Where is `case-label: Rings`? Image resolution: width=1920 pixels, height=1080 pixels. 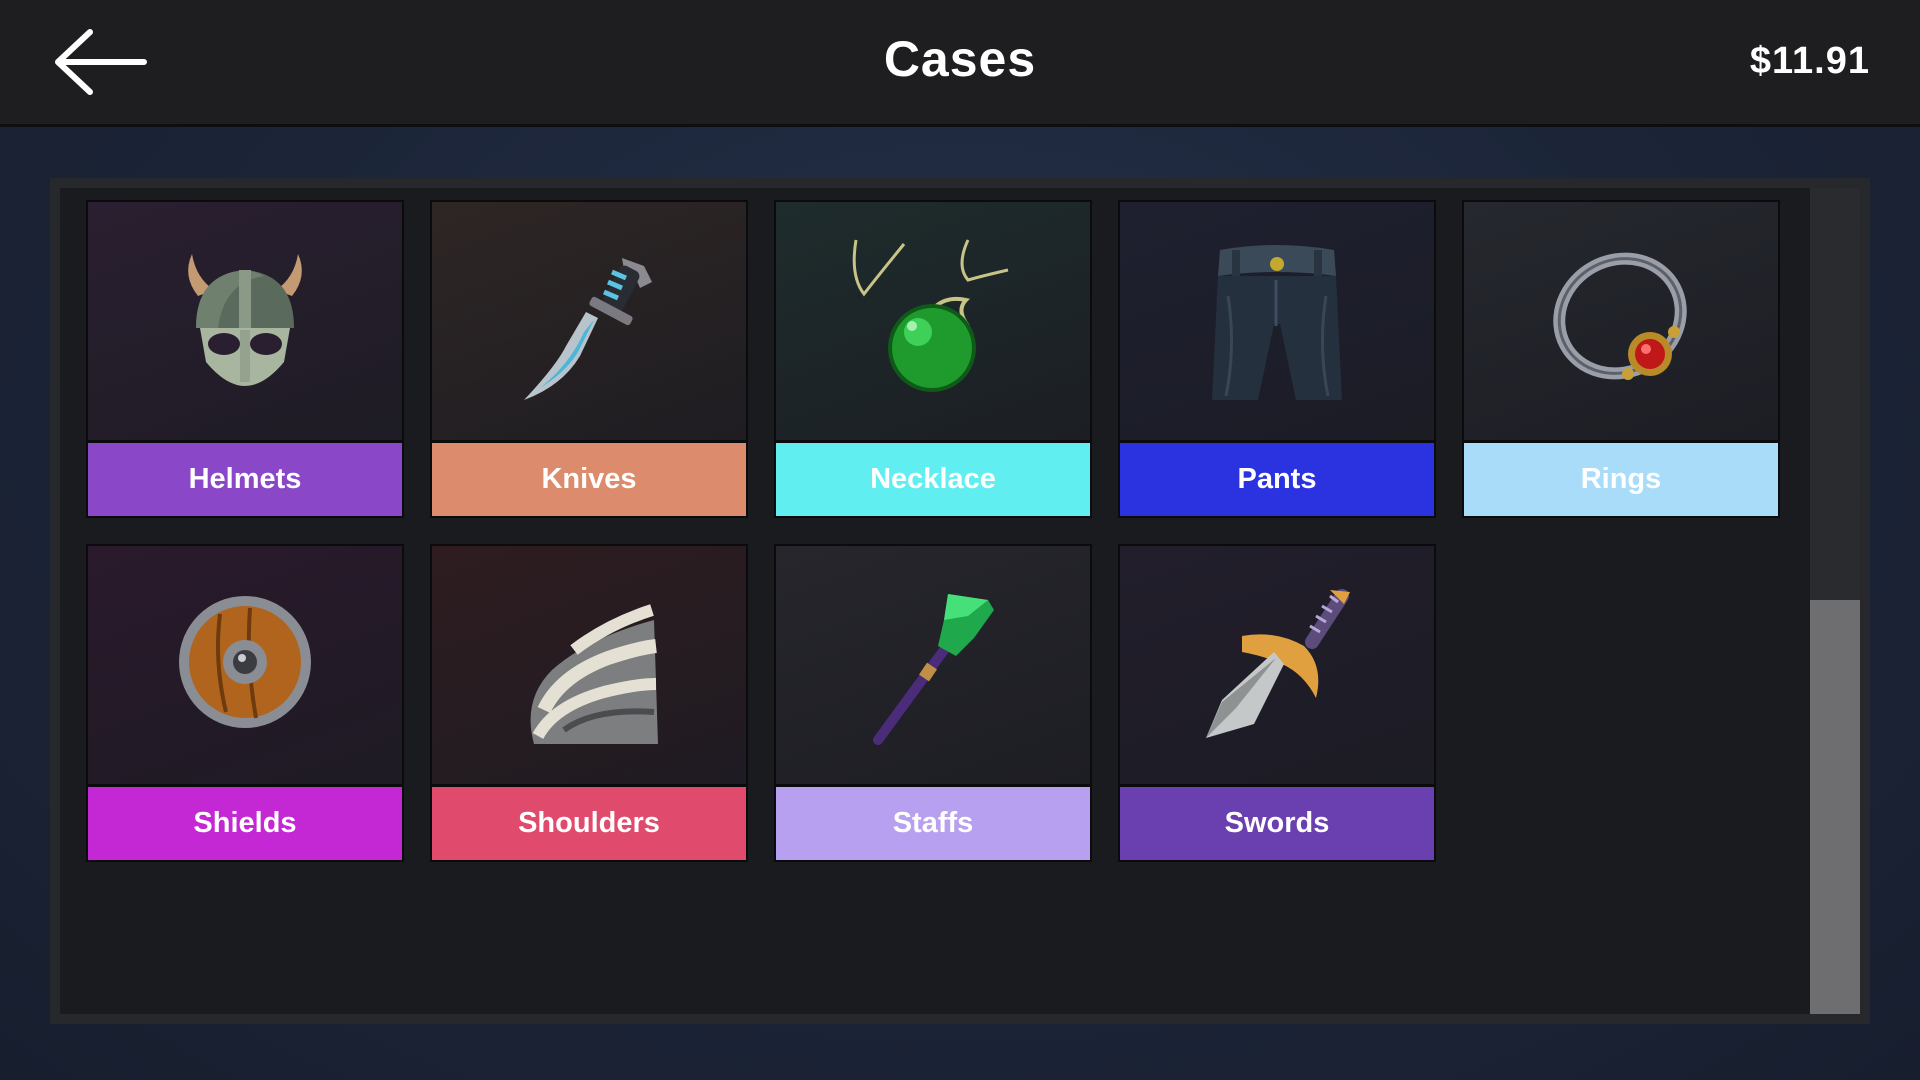
case-label: Rings is located at coordinates (1621, 478).